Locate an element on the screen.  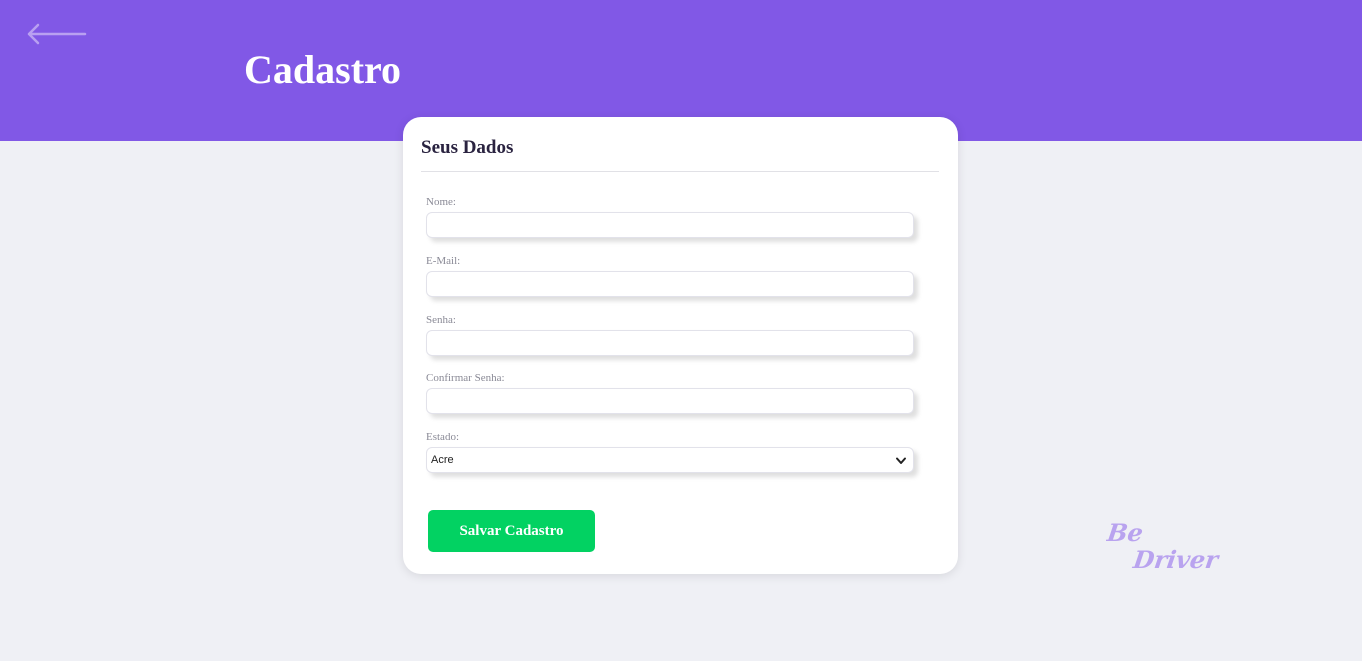
email-label: E-Mail: is located at coordinates (443, 261).